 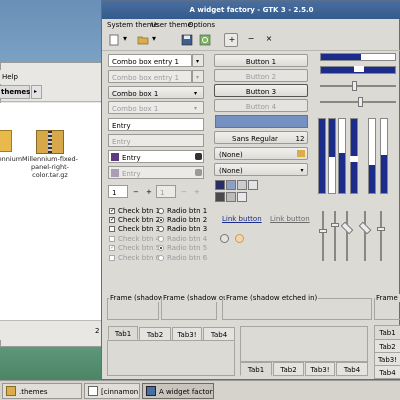 What do you see at coordinates (156, 124) in the screenshot?
I see `entry: Entry` at bounding box center [156, 124].